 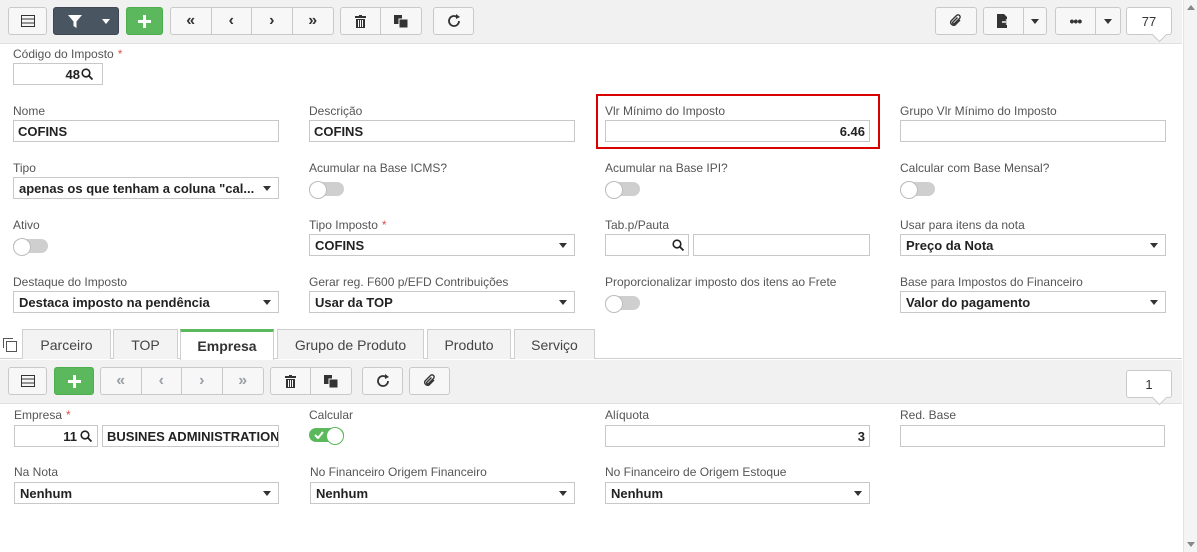 I want to click on fin-origem-estoque-label: No Financeiro de Origem Estoque, so click(x=696, y=472).